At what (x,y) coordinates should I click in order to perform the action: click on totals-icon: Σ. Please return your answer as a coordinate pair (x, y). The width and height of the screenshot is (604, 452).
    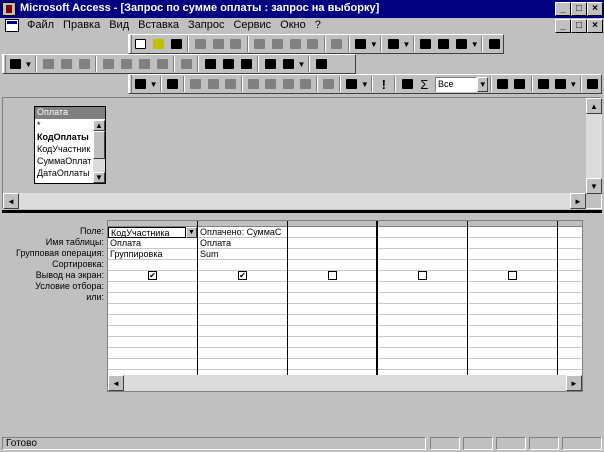
    Looking at the image, I should click on (424, 84).